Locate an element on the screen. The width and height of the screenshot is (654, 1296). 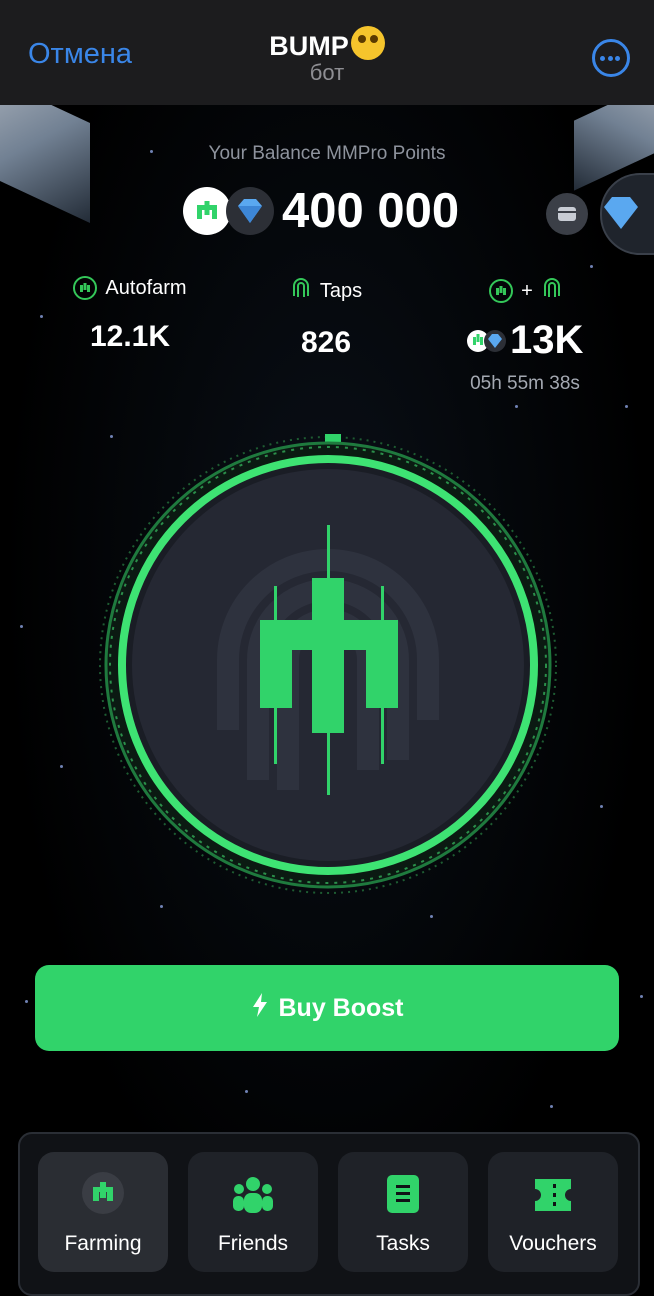
buy-boost-button: Buy Boost is located at coordinates (327, 1008).